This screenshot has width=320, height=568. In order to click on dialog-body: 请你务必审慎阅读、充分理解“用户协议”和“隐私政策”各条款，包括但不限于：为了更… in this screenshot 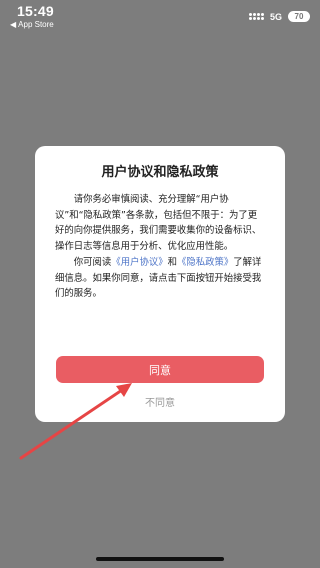, I will do `click(160, 247)`.